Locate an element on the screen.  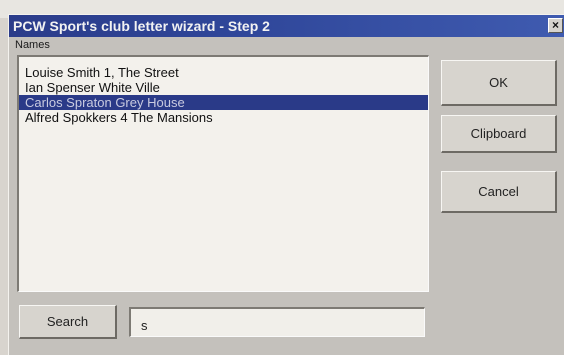
ok-button: OK is located at coordinates (499, 83).